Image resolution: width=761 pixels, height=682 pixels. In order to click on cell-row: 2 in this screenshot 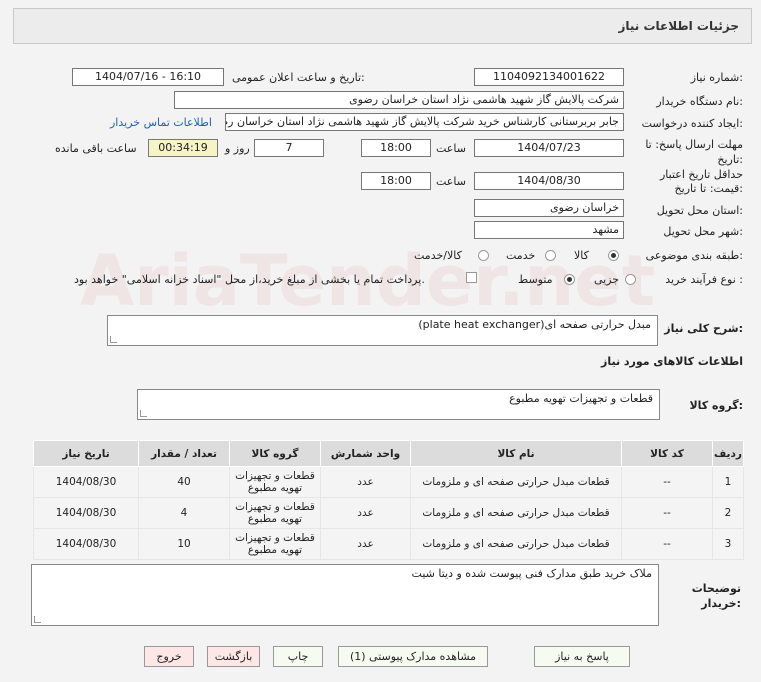, I will do `click(728, 513)`.